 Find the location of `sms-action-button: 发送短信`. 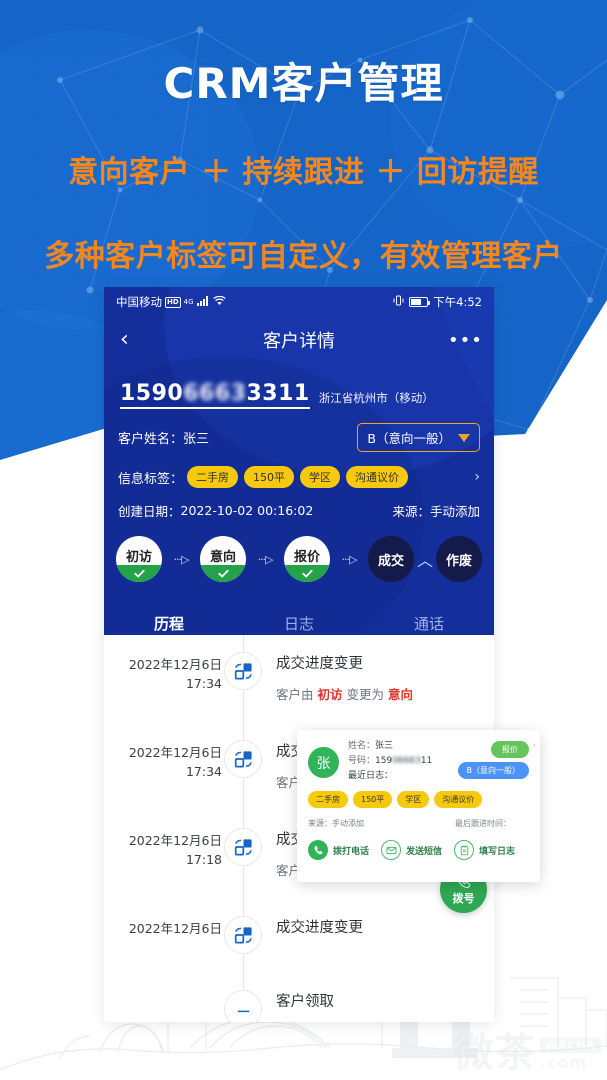

sms-action-button: 发送短信 is located at coordinates (411, 850).